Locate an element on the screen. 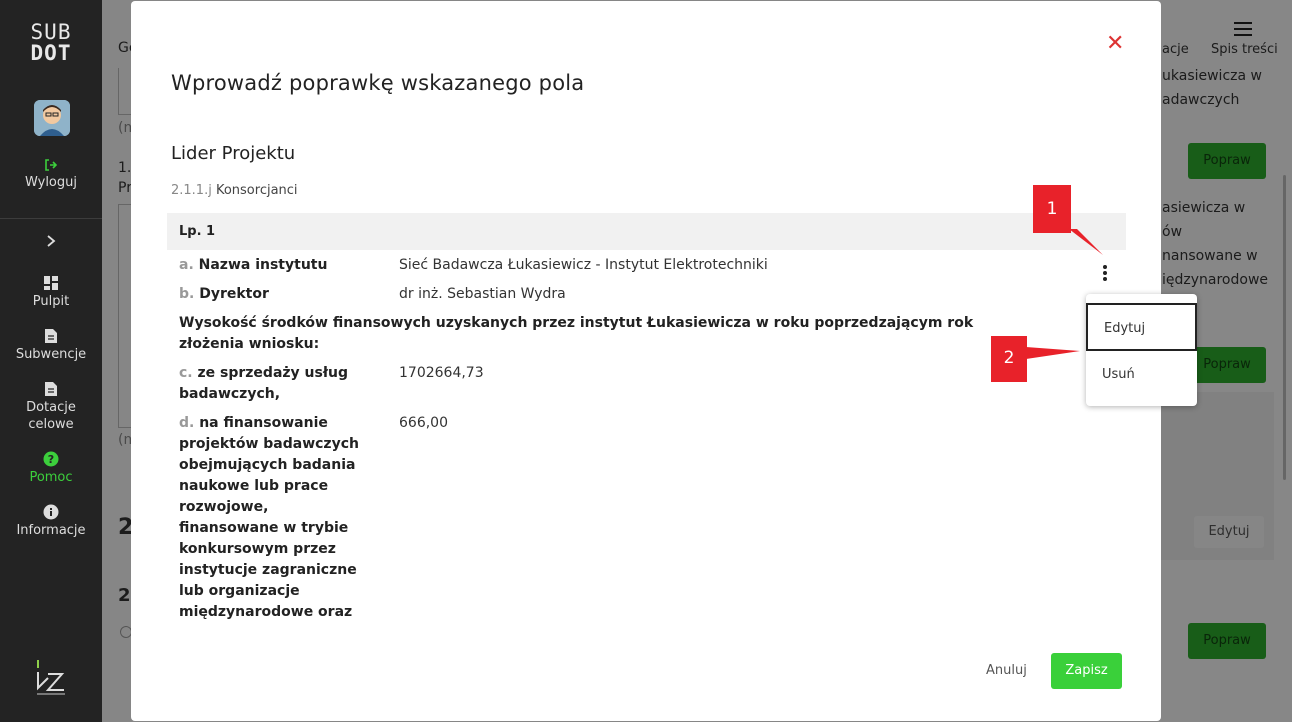 This screenshot has height=722, width=1292. field-label-text: ze sprzedaży usług is located at coordinates (273, 373).